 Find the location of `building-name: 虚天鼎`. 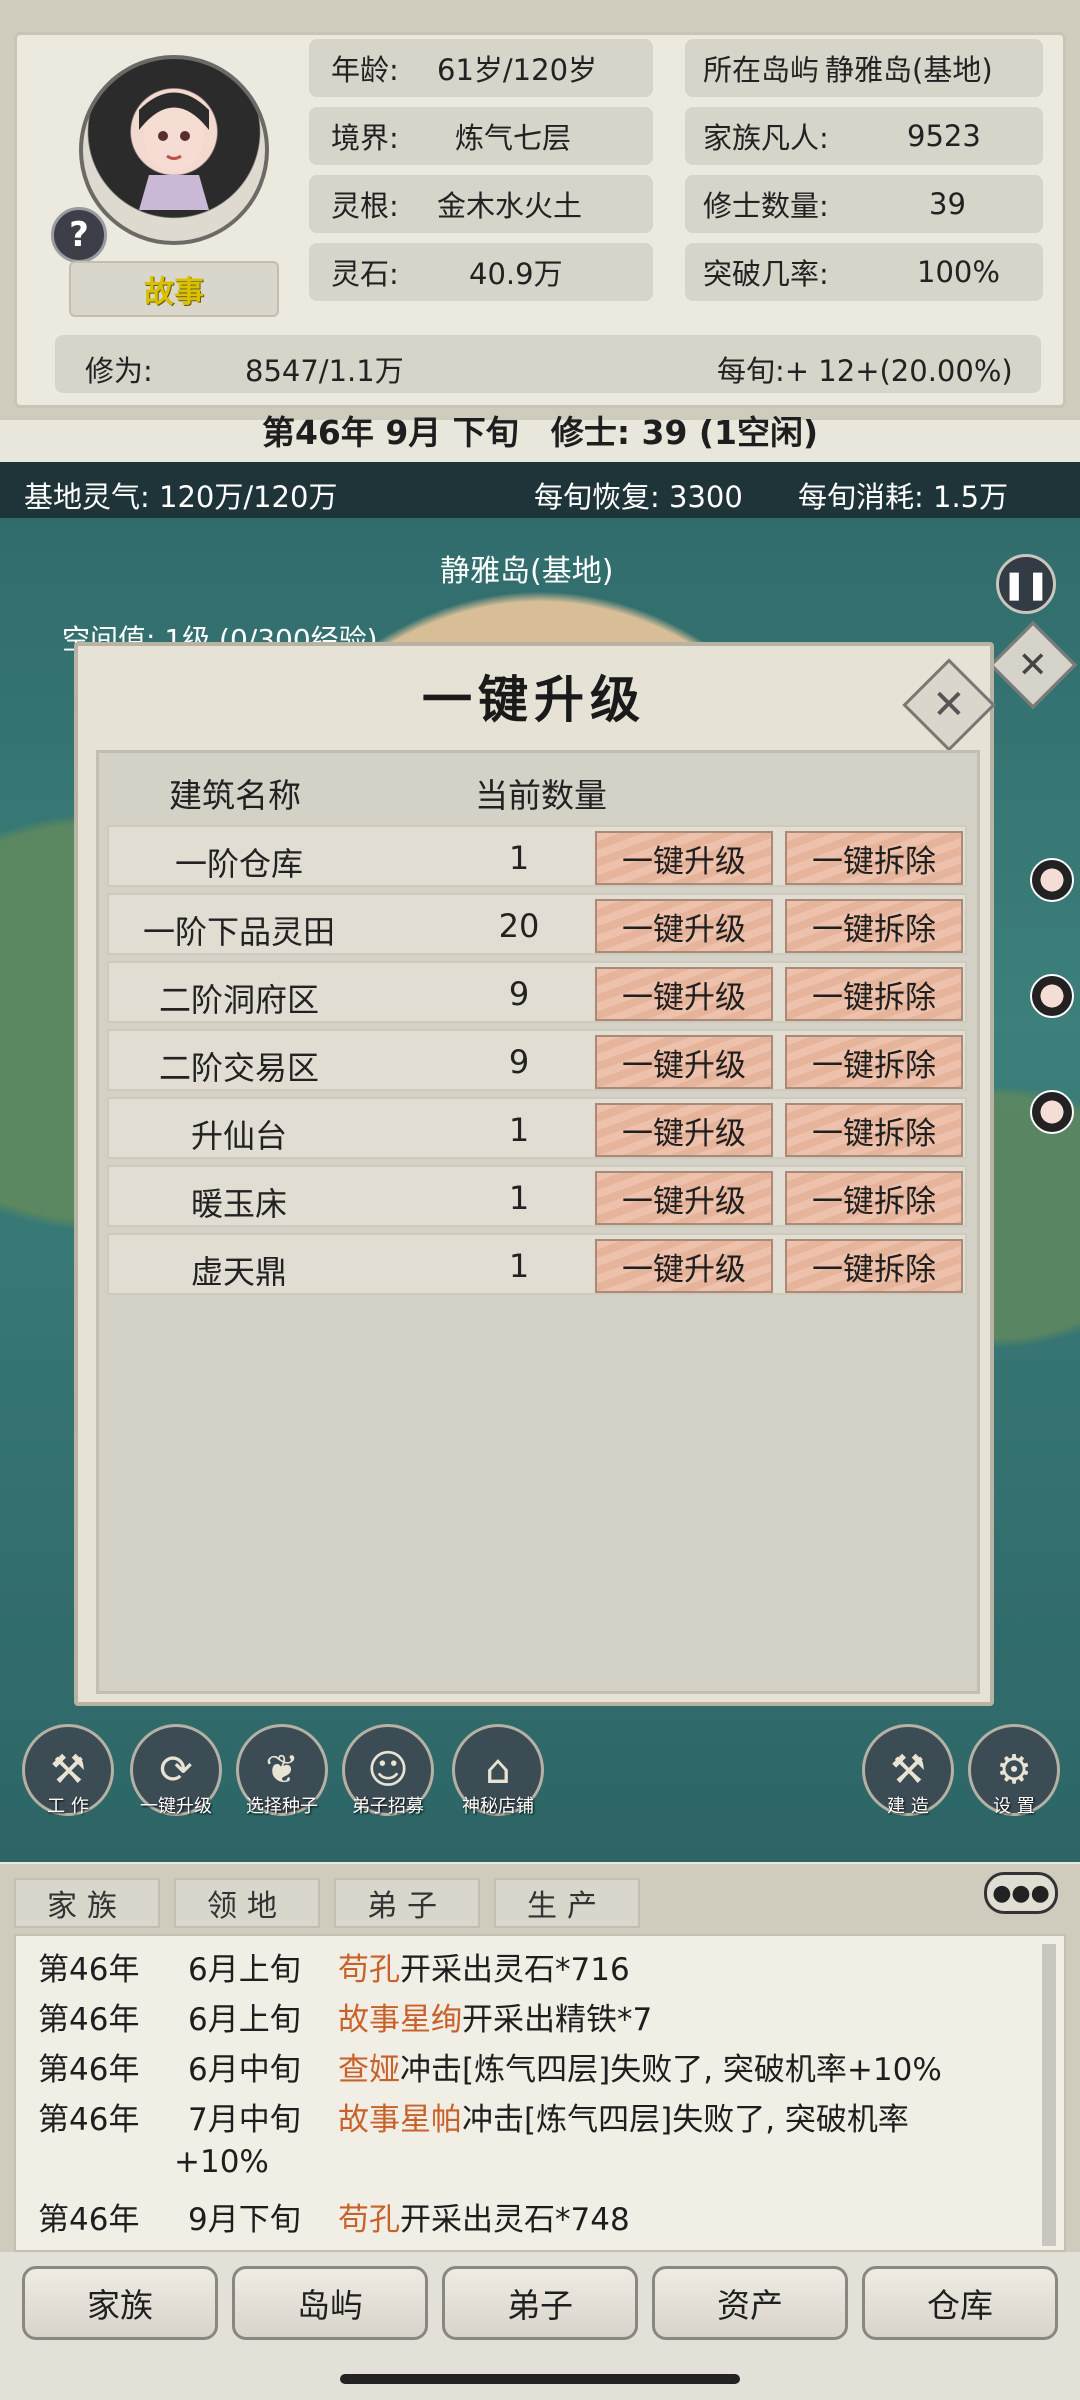

building-name: 虚天鼎 is located at coordinates (238, 1272).